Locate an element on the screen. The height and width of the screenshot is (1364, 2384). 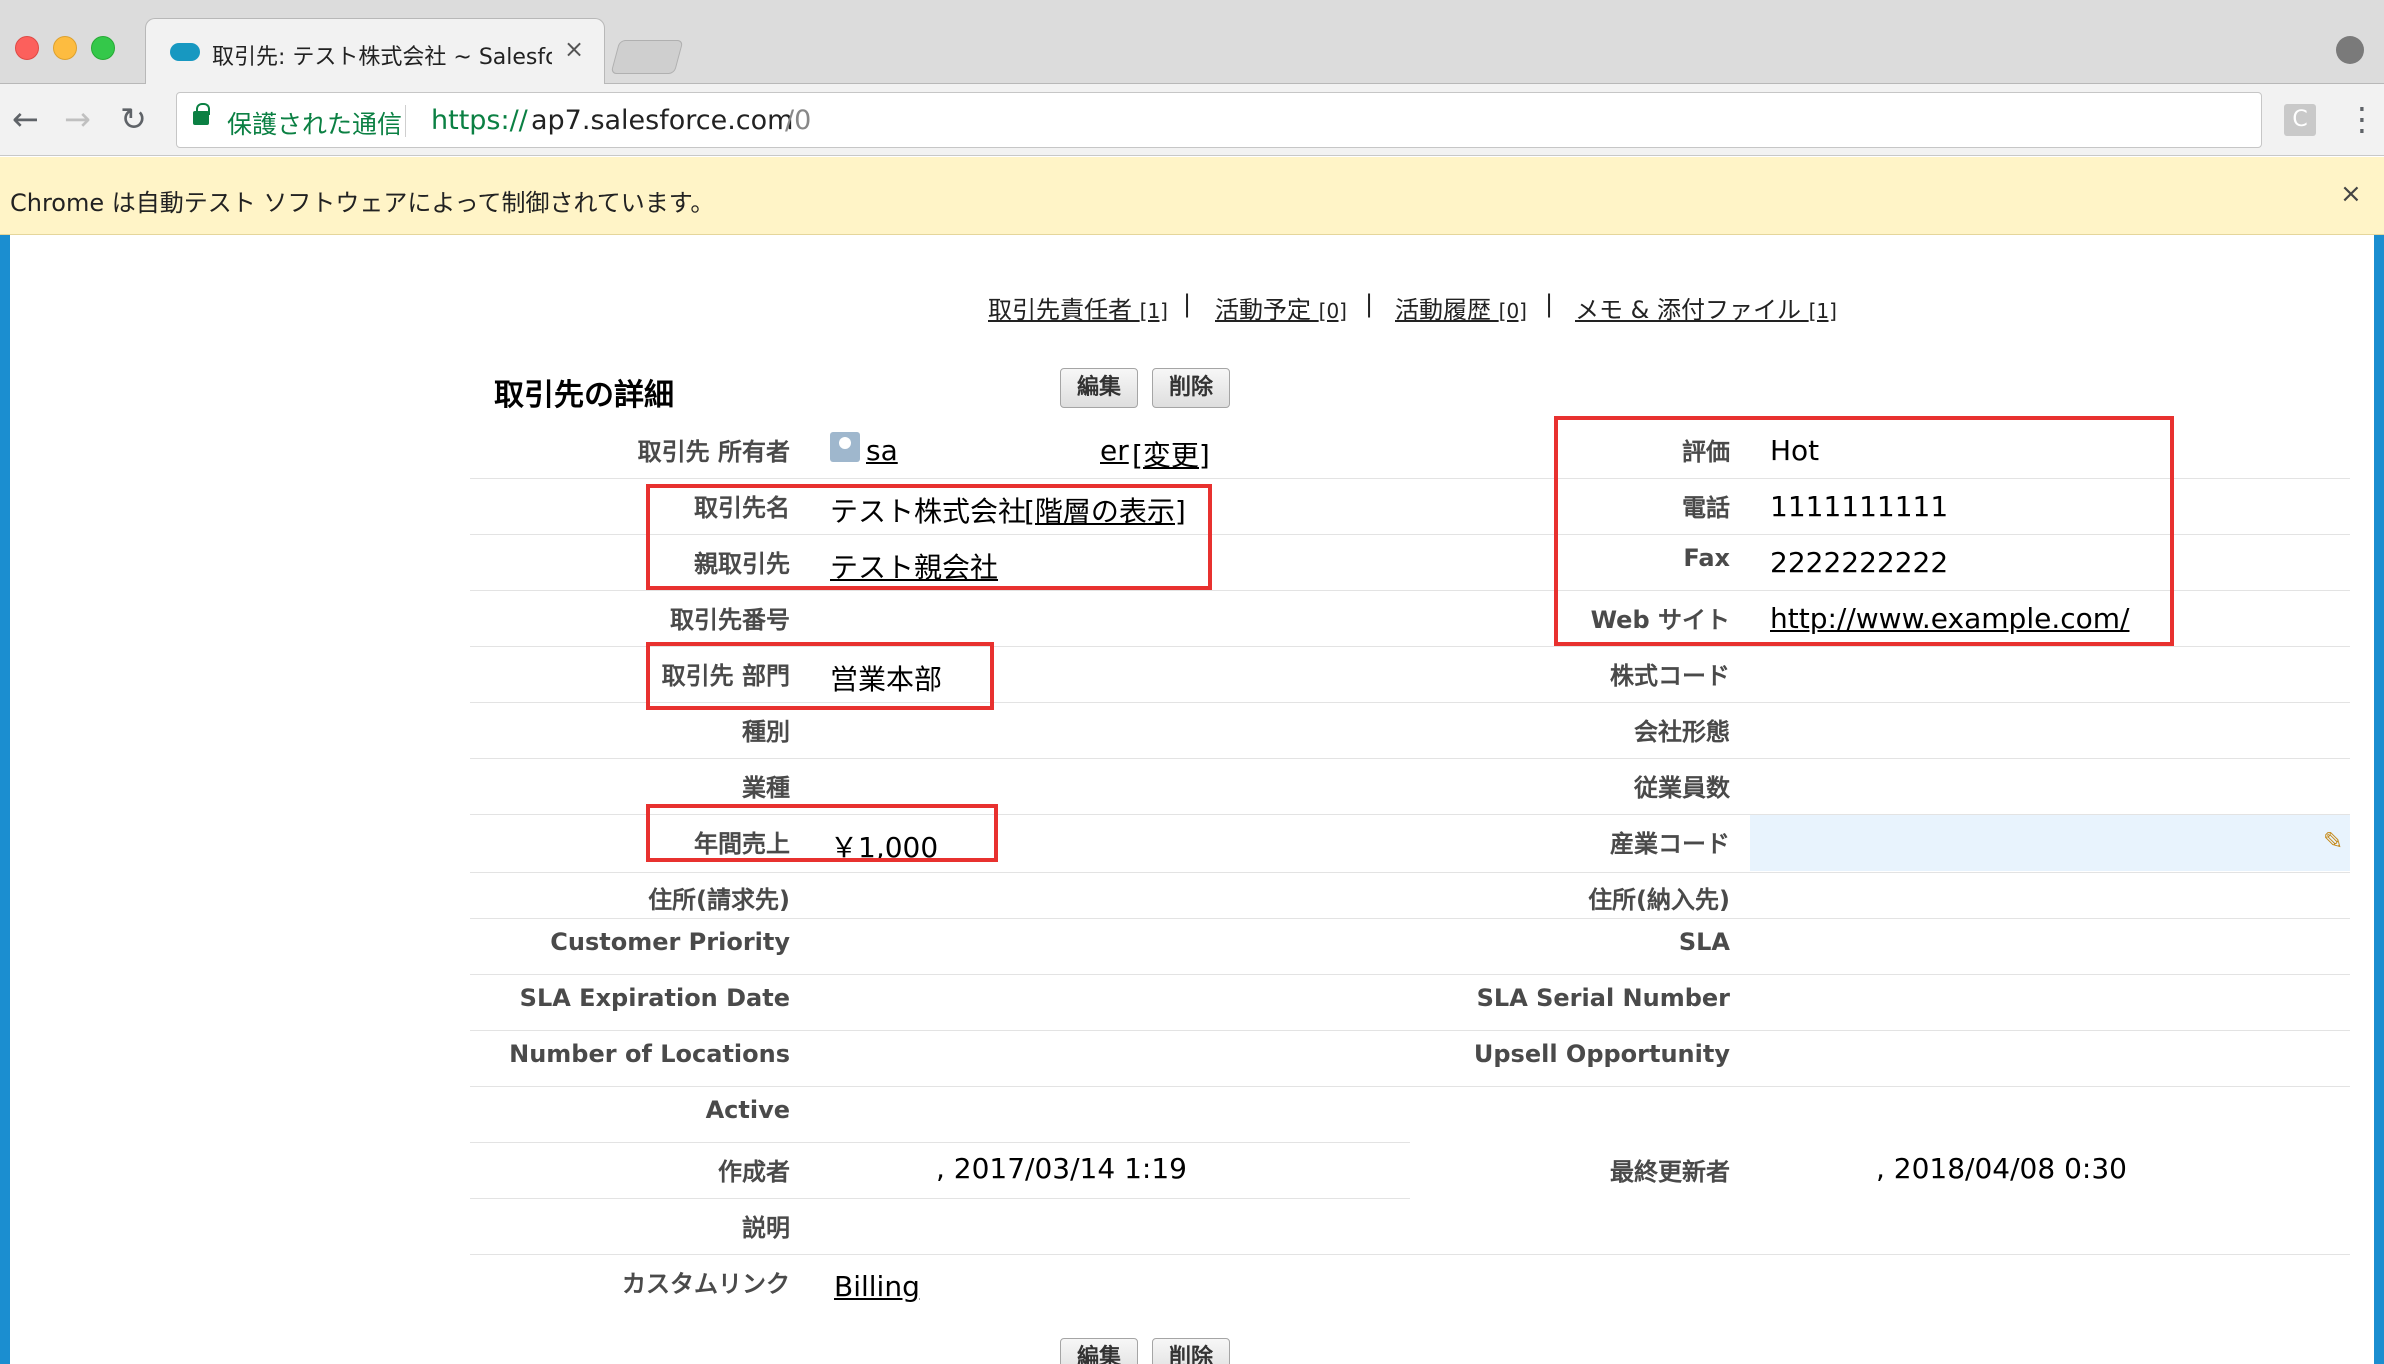
inline-edit-cell is located at coordinates (2050, 843).